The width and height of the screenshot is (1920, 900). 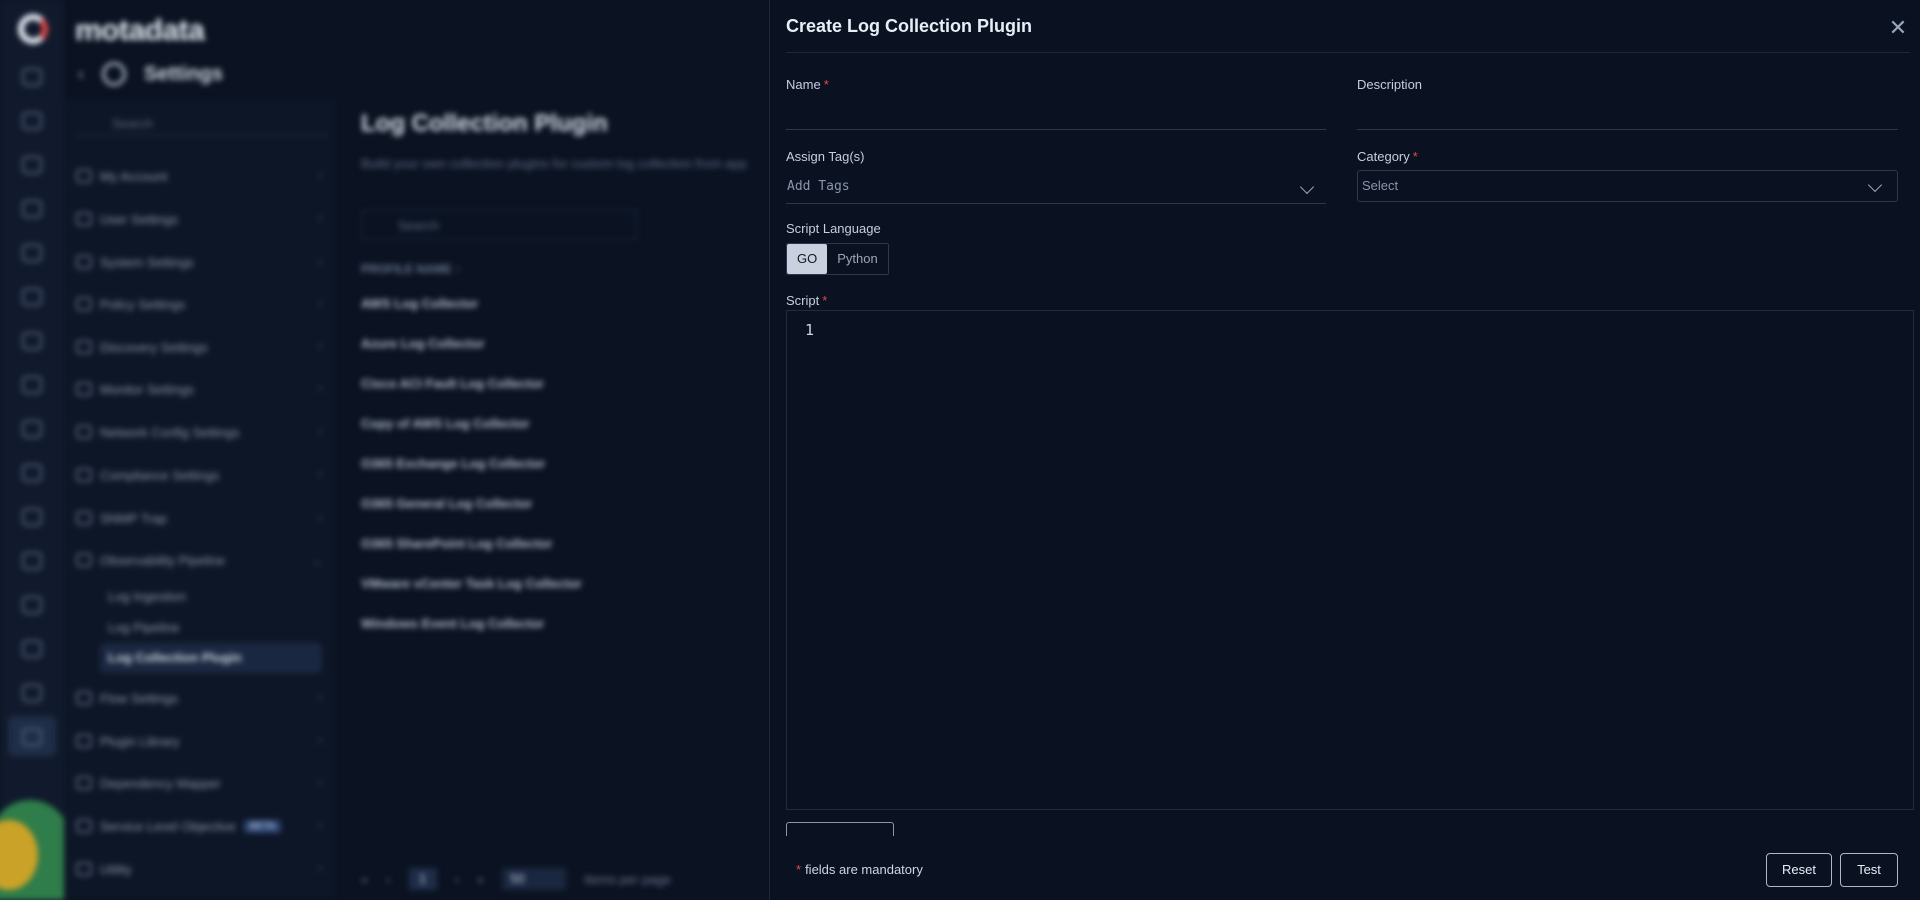 What do you see at coordinates (1390, 84) in the screenshot?
I see `description-label: Description` at bounding box center [1390, 84].